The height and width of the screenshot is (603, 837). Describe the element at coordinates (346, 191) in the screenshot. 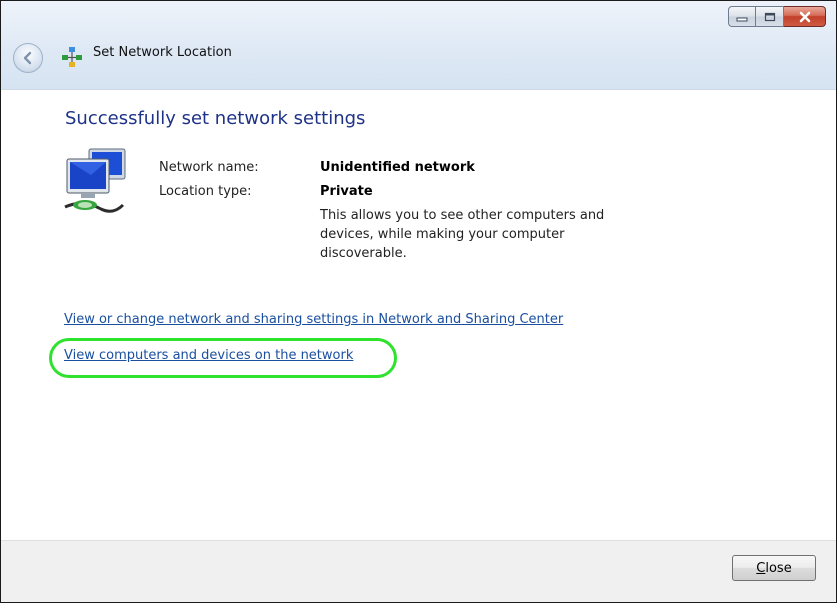

I see `location-type-value: Private` at that location.